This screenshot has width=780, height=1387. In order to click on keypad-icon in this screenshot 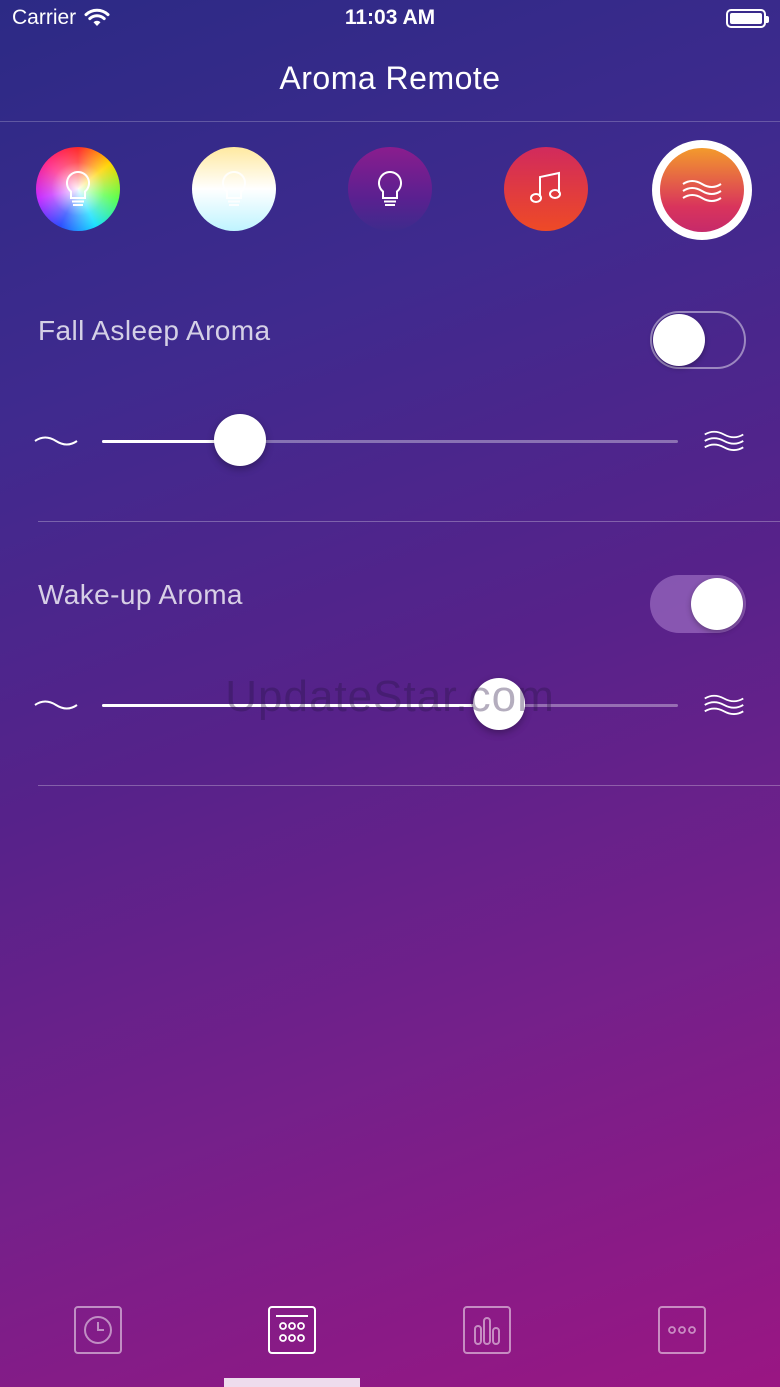, I will do `click(292, 1330)`.